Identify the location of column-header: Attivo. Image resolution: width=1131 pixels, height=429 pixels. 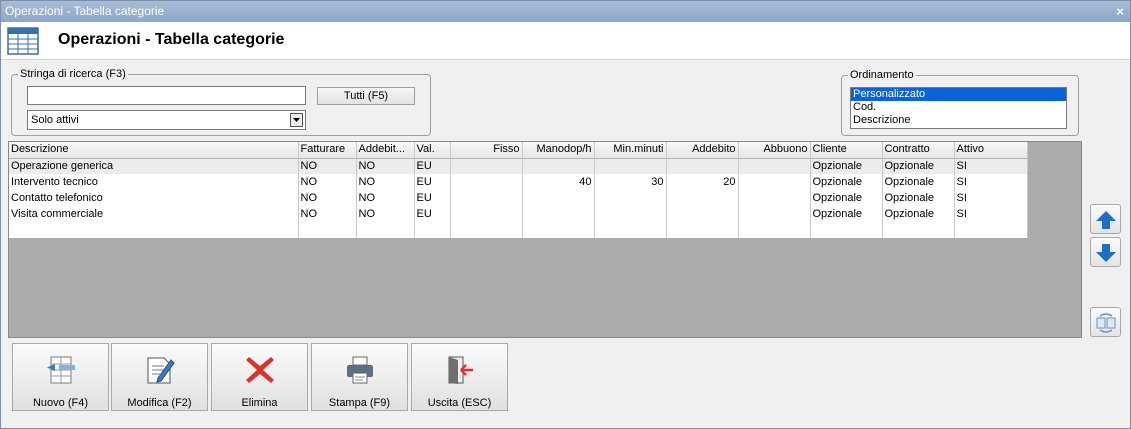
(991, 150).